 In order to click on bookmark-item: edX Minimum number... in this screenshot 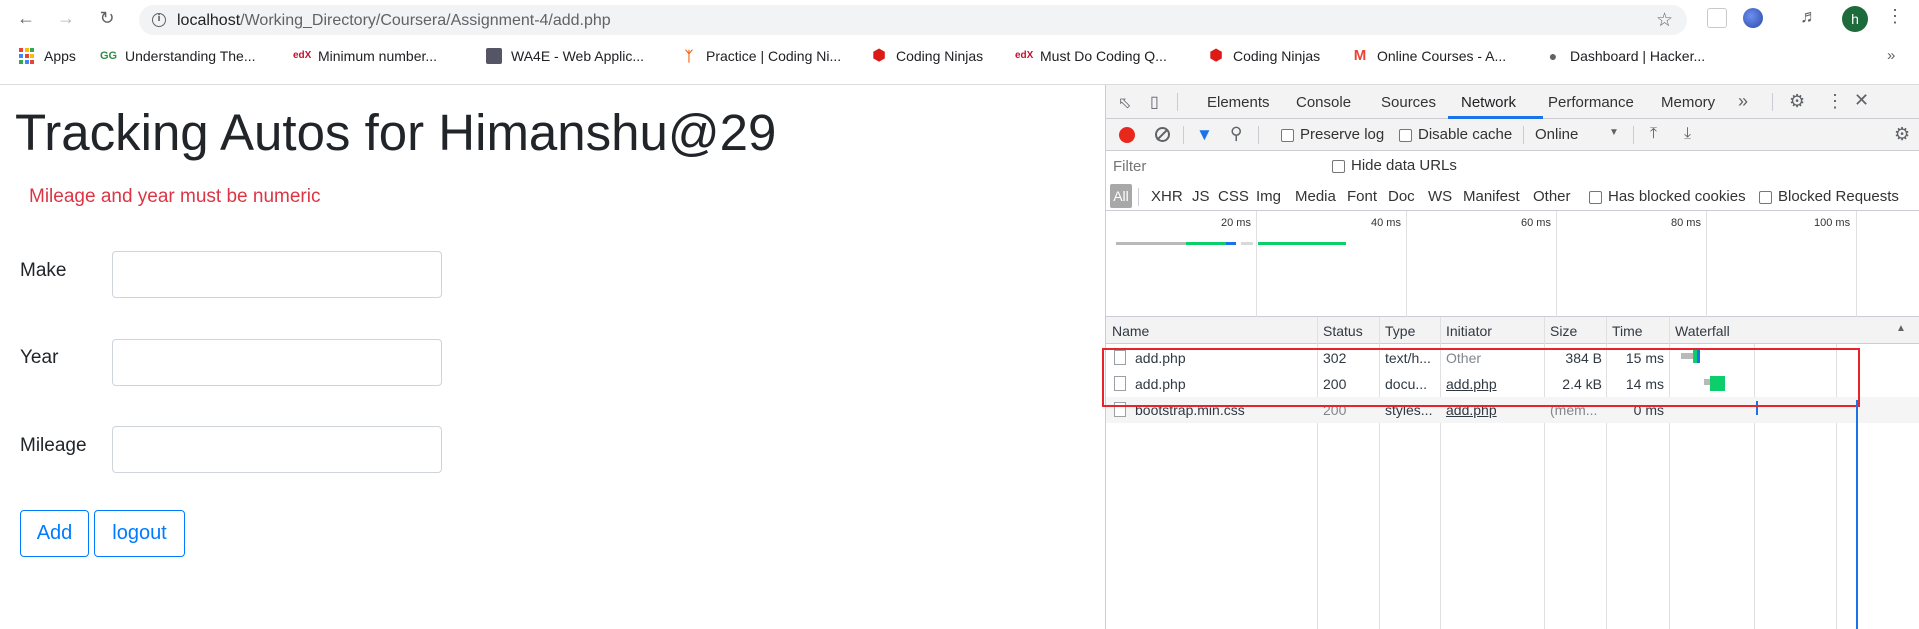, I will do `click(365, 56)`.